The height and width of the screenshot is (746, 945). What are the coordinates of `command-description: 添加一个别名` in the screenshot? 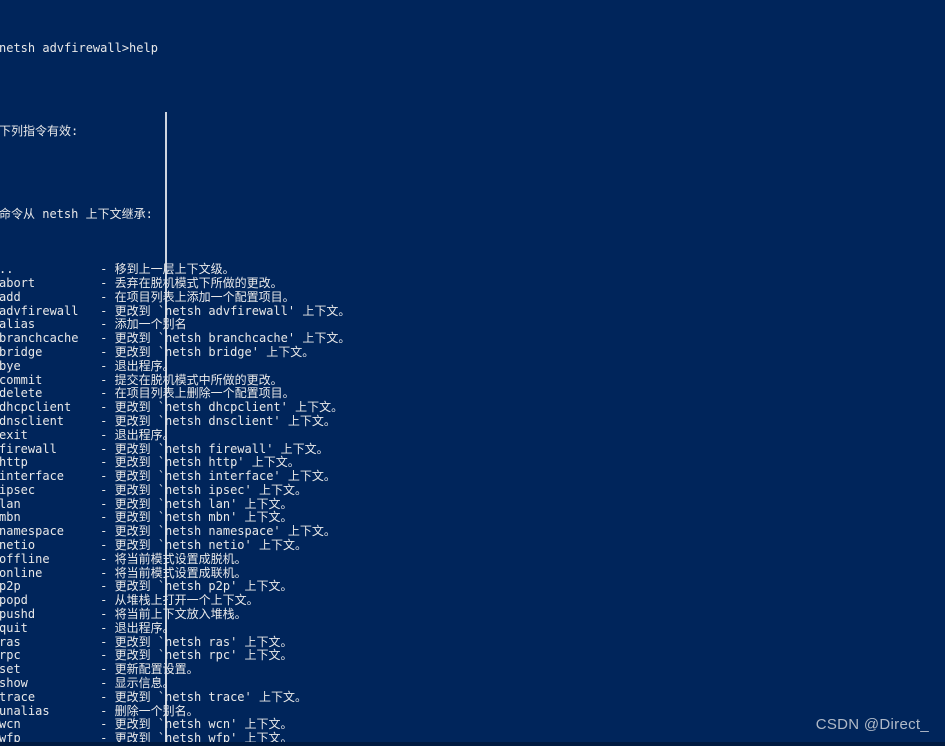 It's located at (150, 324).